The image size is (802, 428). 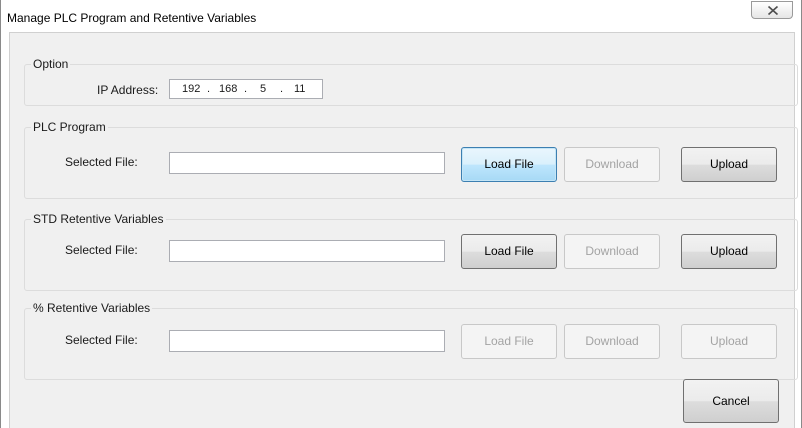 I want to click on ip-octet-4: 11, so click(x=299, y=89).